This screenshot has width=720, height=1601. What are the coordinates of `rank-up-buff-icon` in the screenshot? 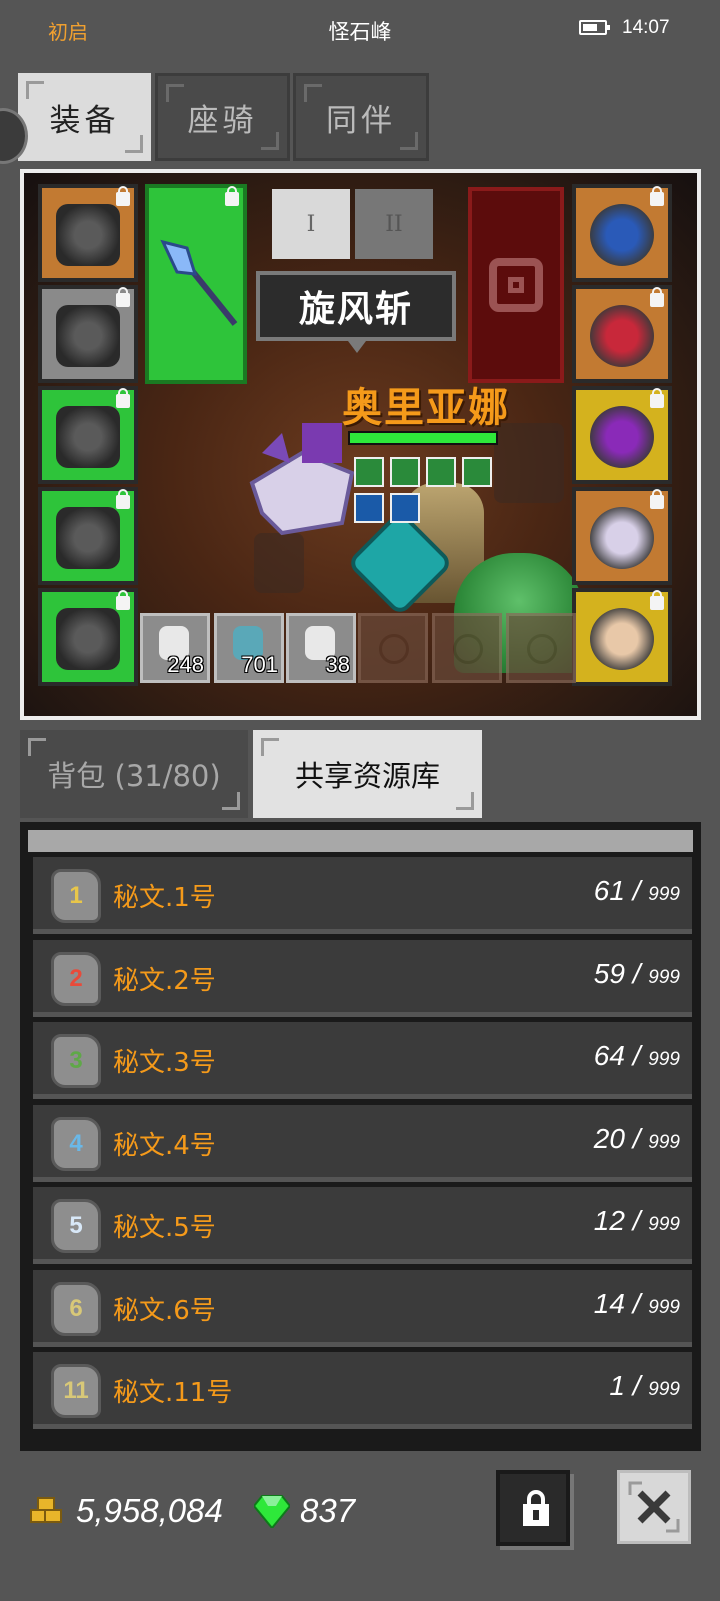 It's located at (369, 472).